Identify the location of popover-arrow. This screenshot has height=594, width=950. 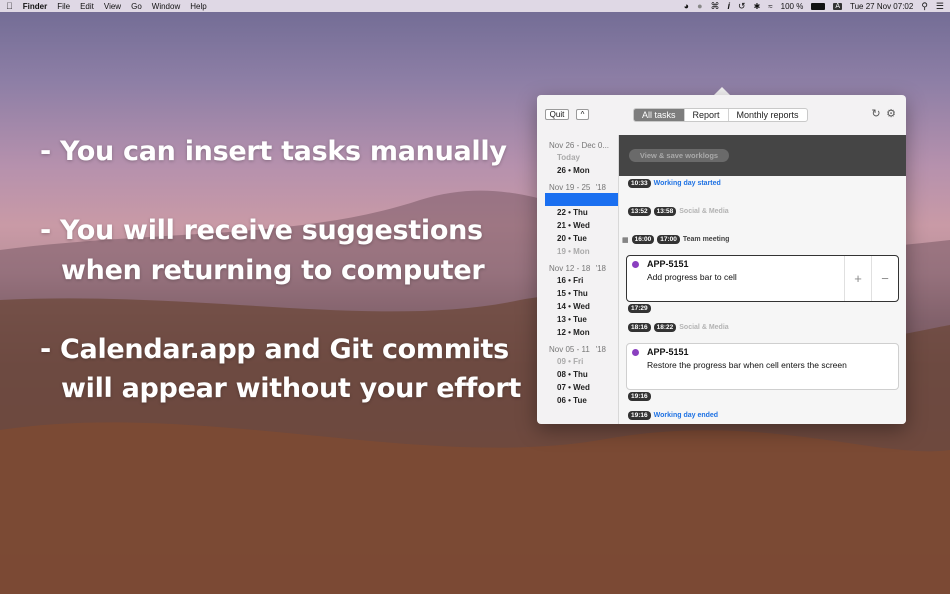
(722, 91).